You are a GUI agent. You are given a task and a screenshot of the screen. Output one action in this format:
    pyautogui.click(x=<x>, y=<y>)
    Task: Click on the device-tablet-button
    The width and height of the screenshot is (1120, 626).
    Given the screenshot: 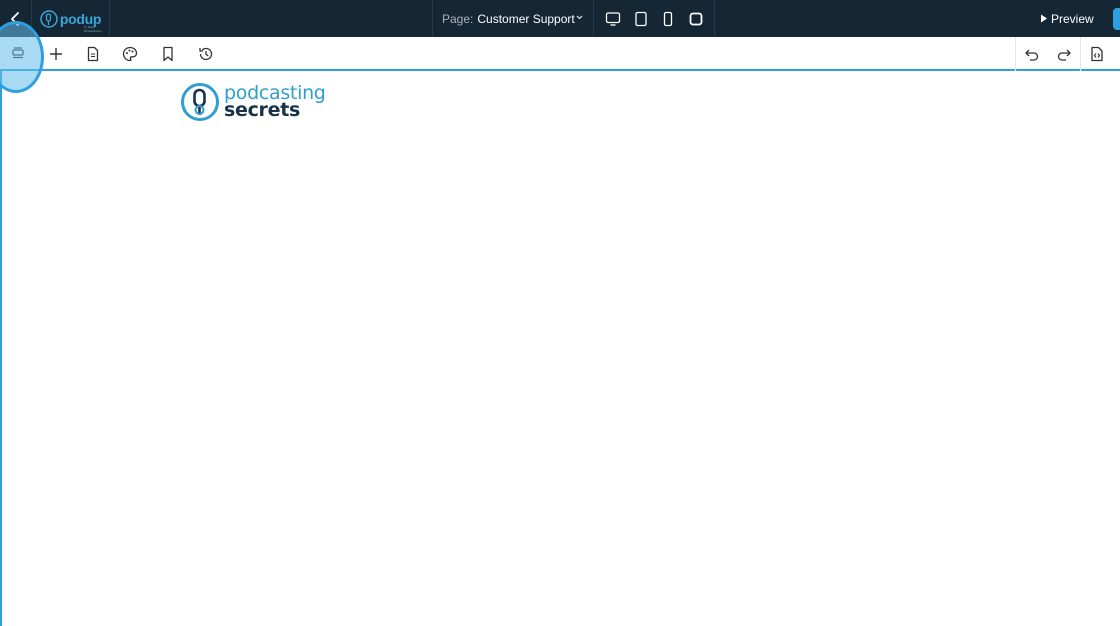 What is the action you would take?
    pyautogui.click(x=641, y=19)
    